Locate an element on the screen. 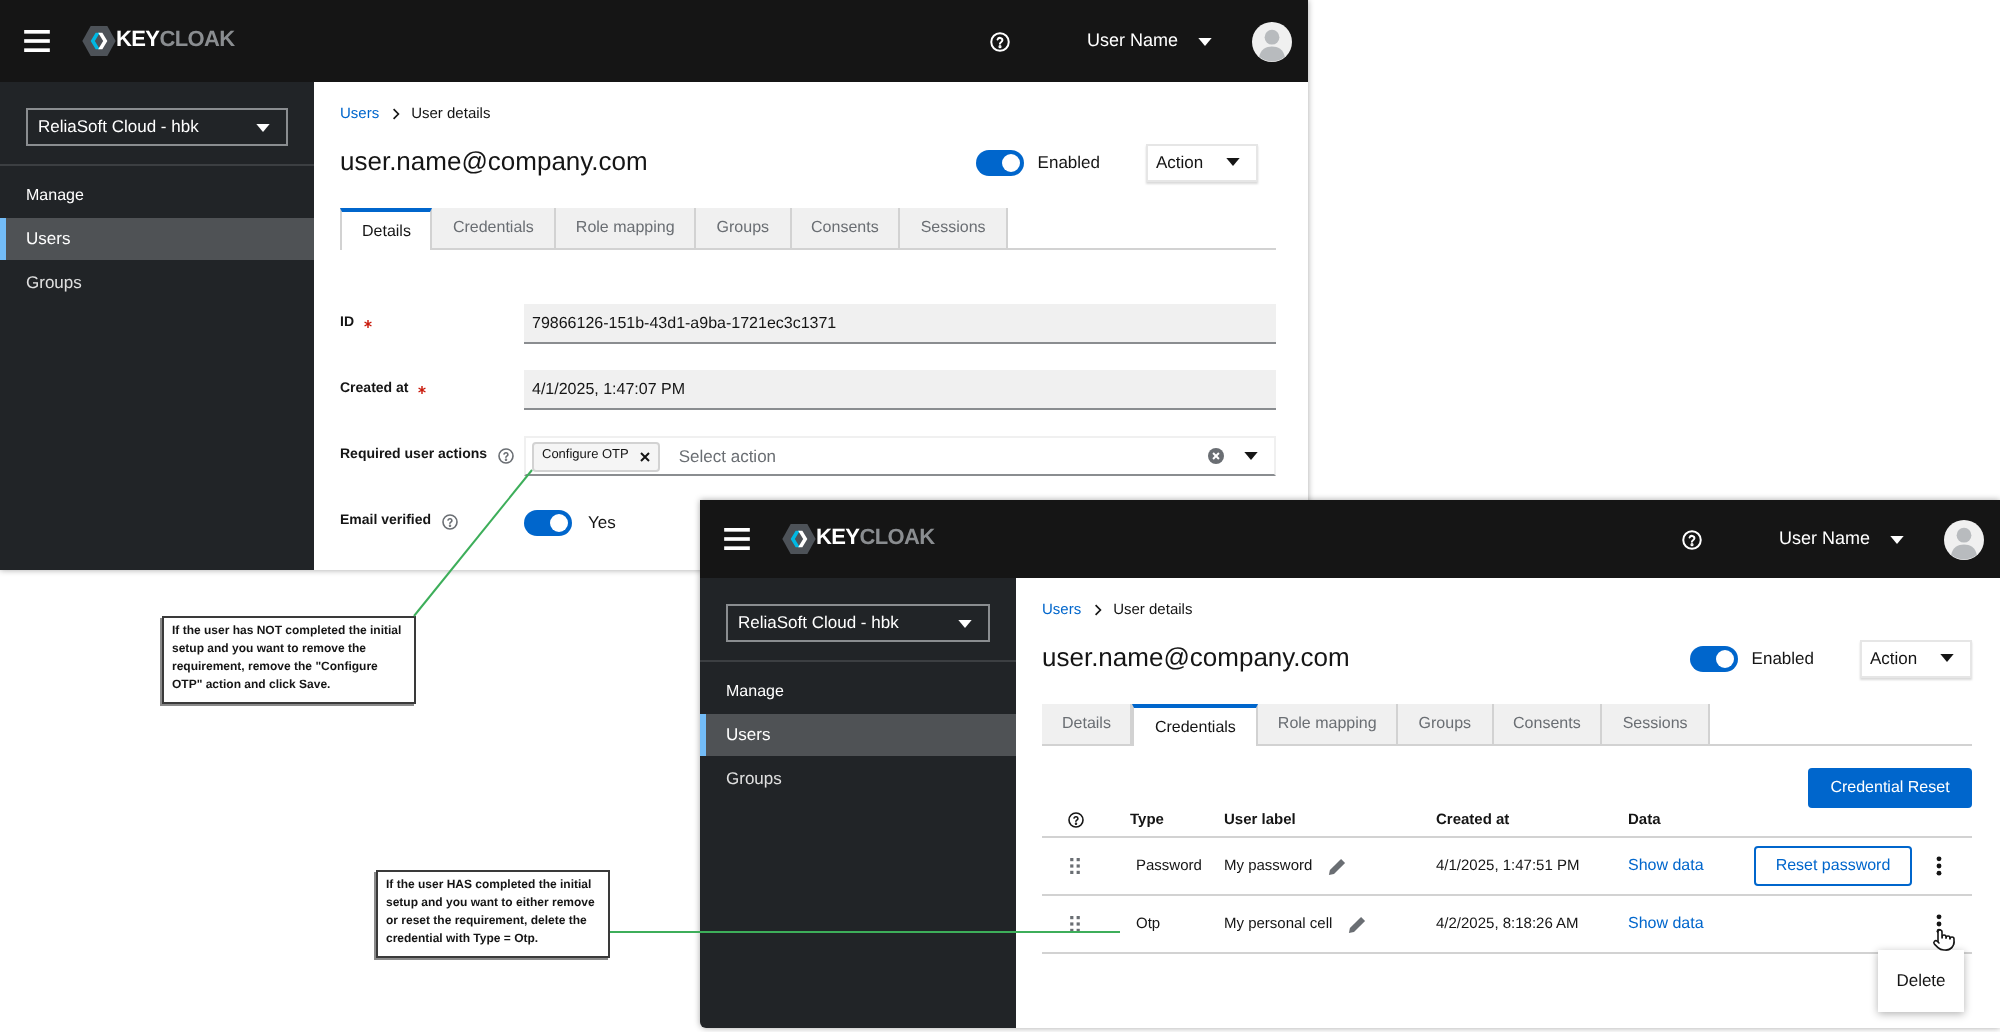  credential-reset-button: Credential Reset is located at coordinates (1890, 788).